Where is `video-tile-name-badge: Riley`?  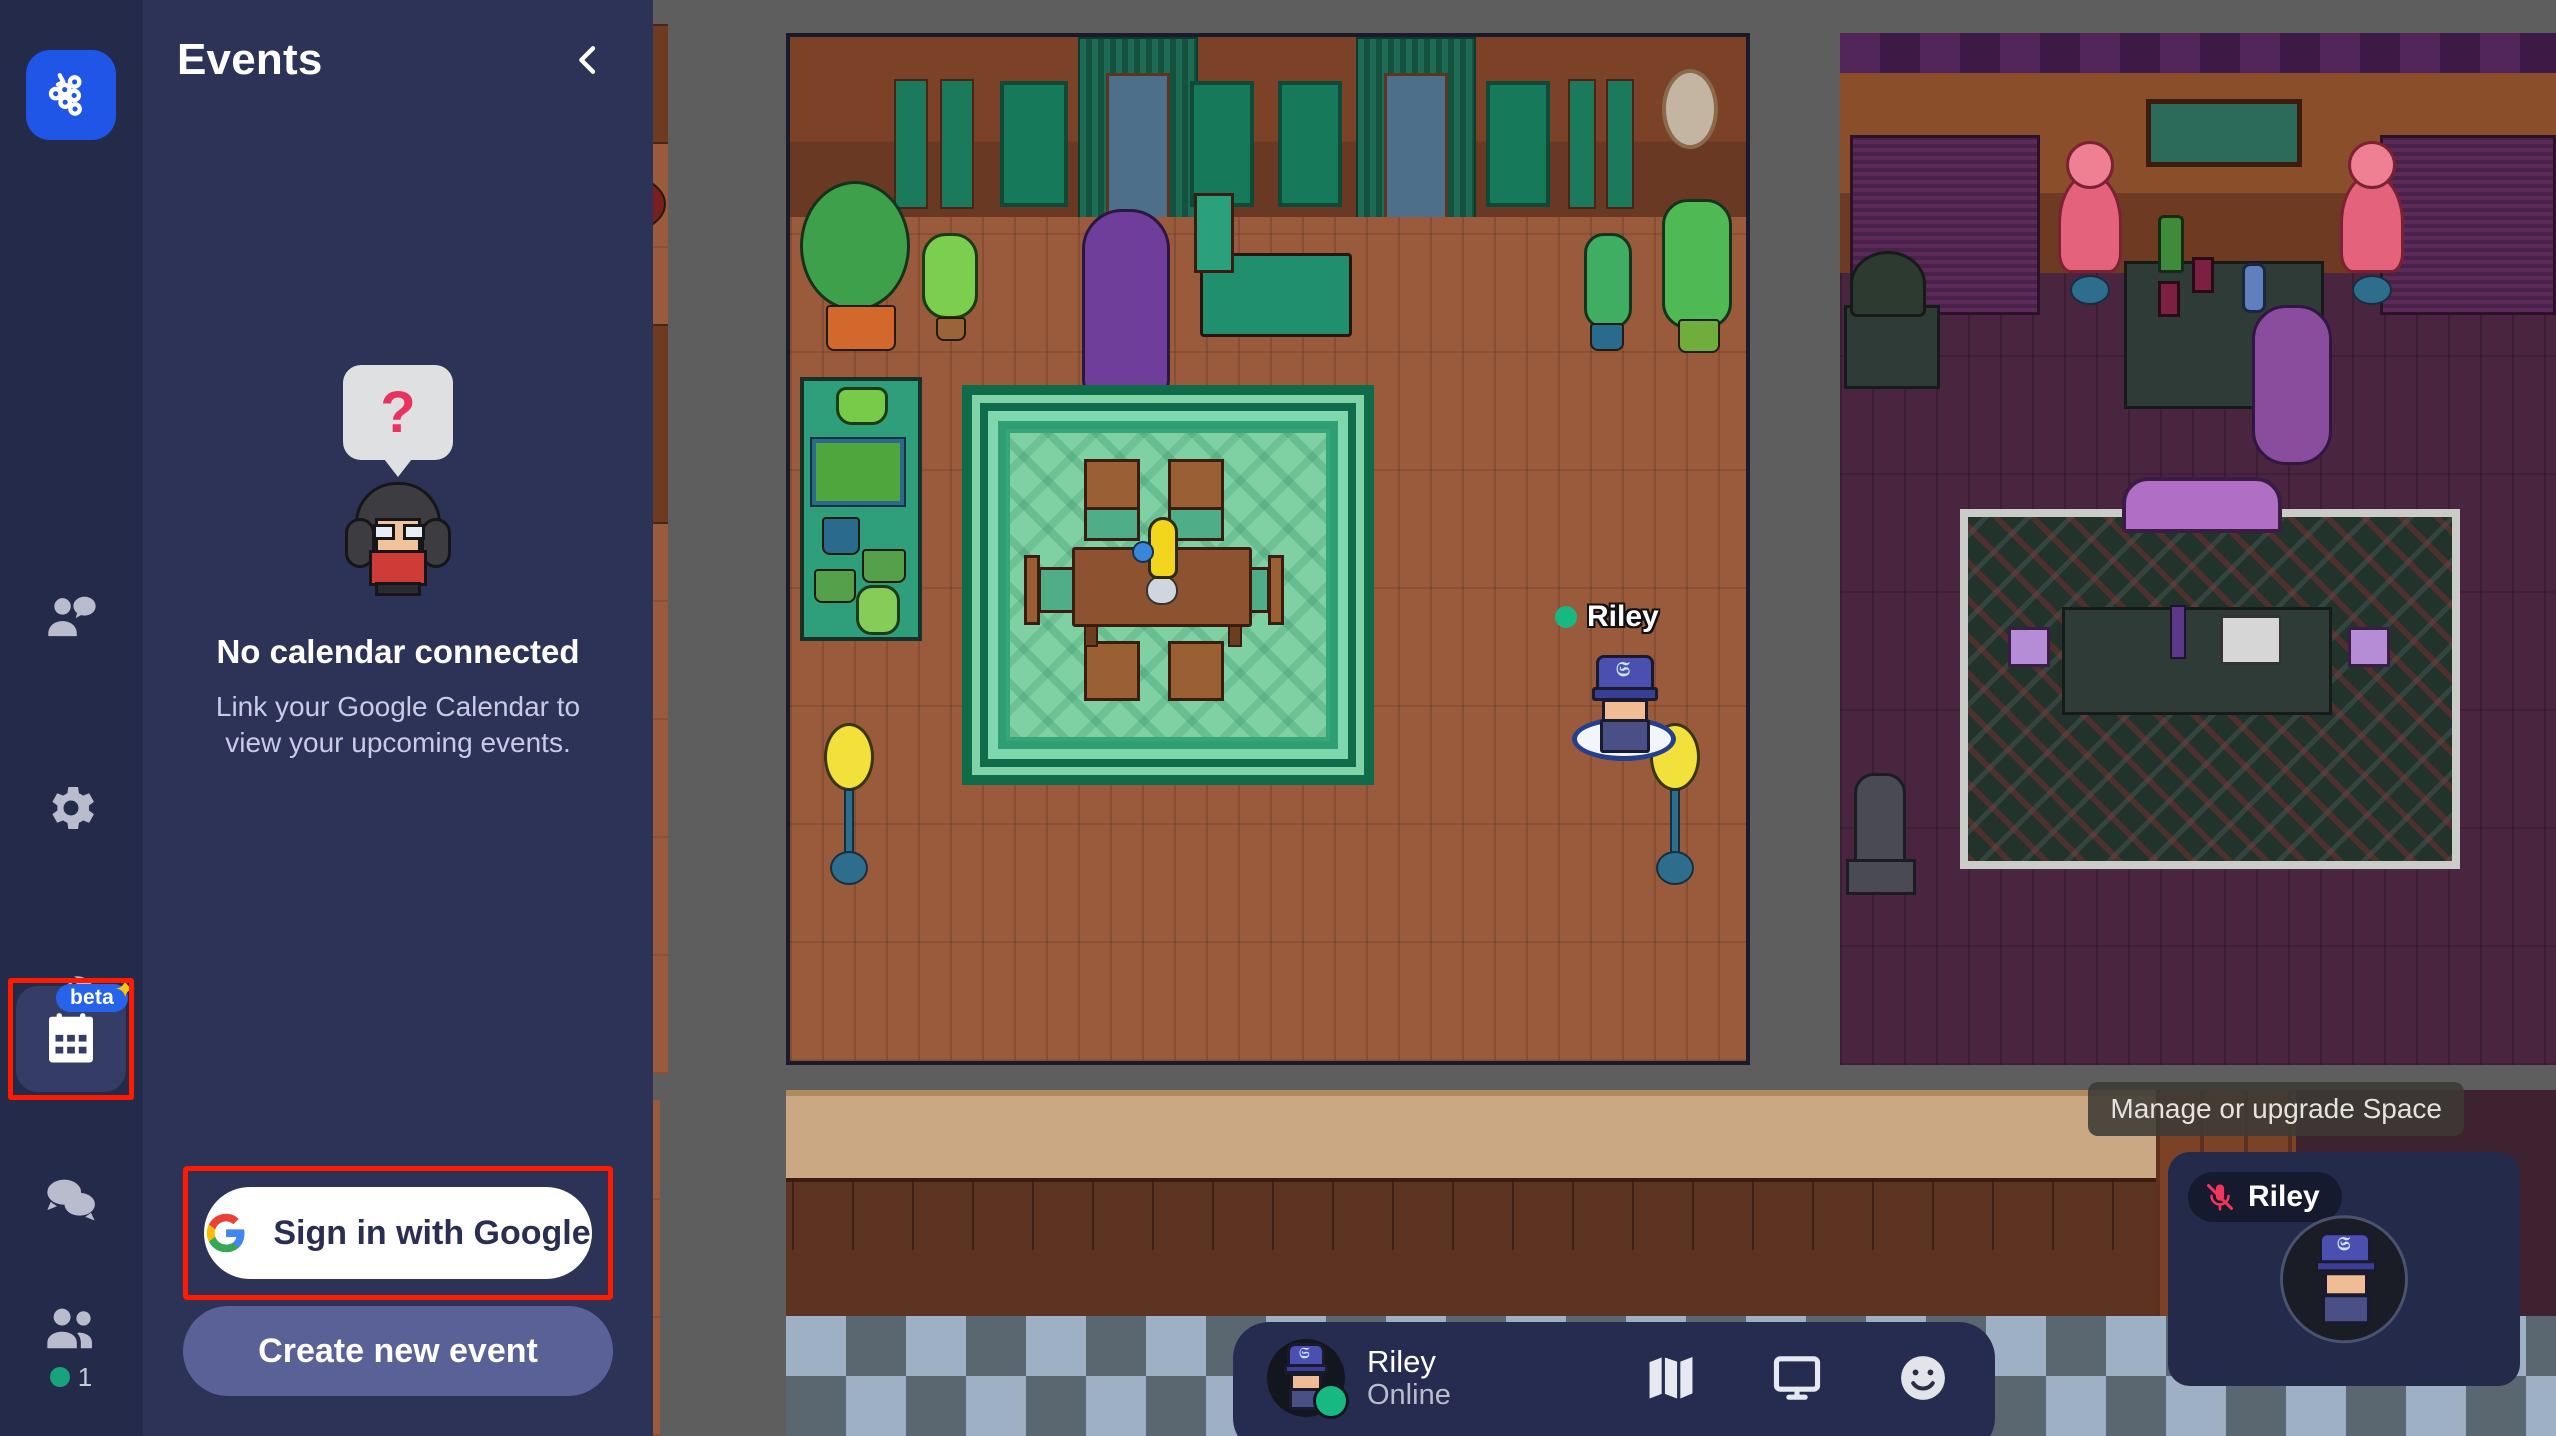
video-tile-name-badge: Riley is located at coordinates (2265, 1197).